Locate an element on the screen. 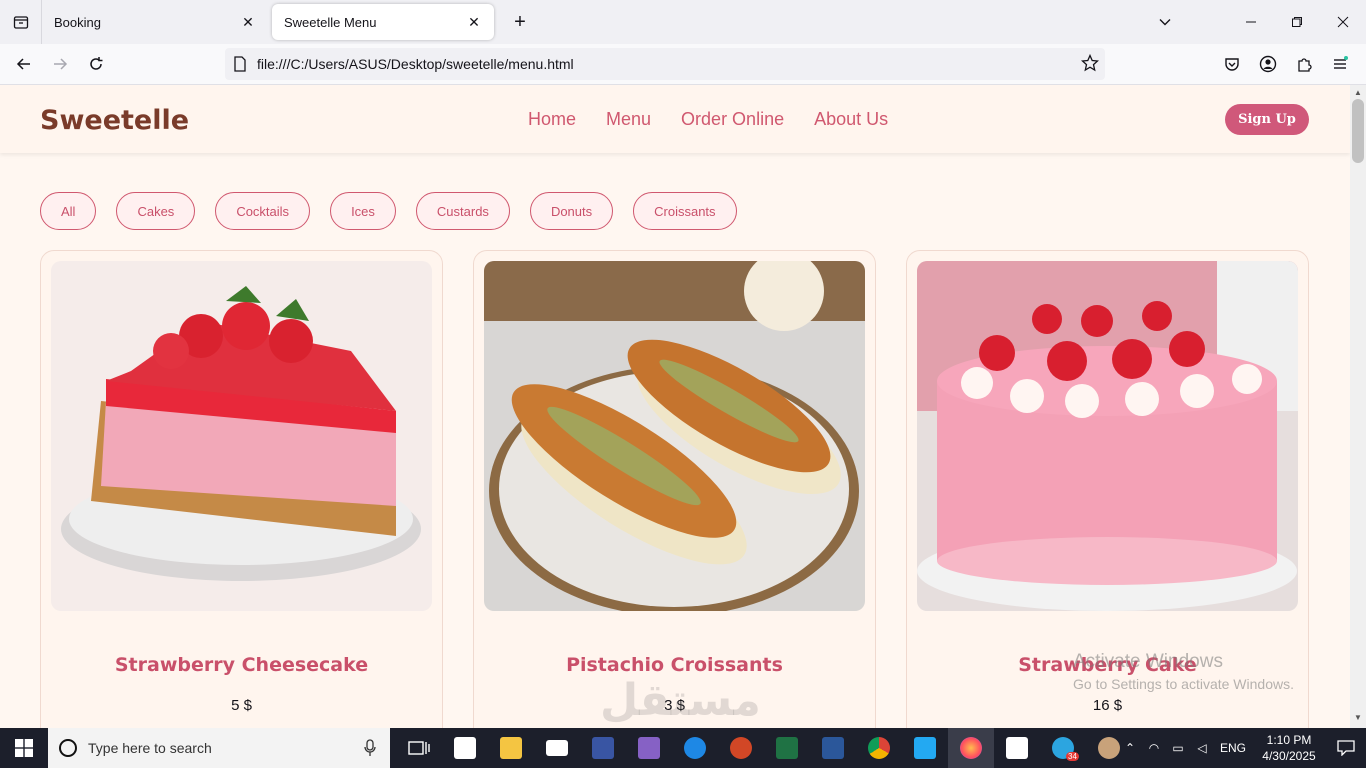  filter-ices: Ices is located at coordinates (363, 211).